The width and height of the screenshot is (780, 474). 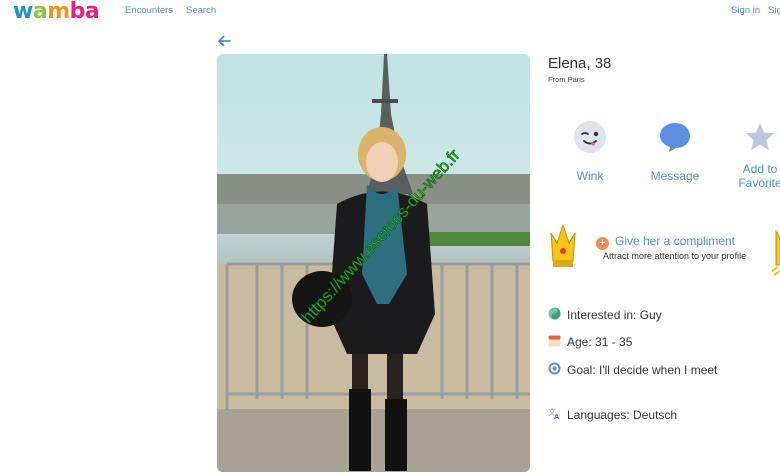 What do you see at coordinates (590, 176) in the screenshot?
I see `wink-label: Wink` at bounding box center [590, 176].